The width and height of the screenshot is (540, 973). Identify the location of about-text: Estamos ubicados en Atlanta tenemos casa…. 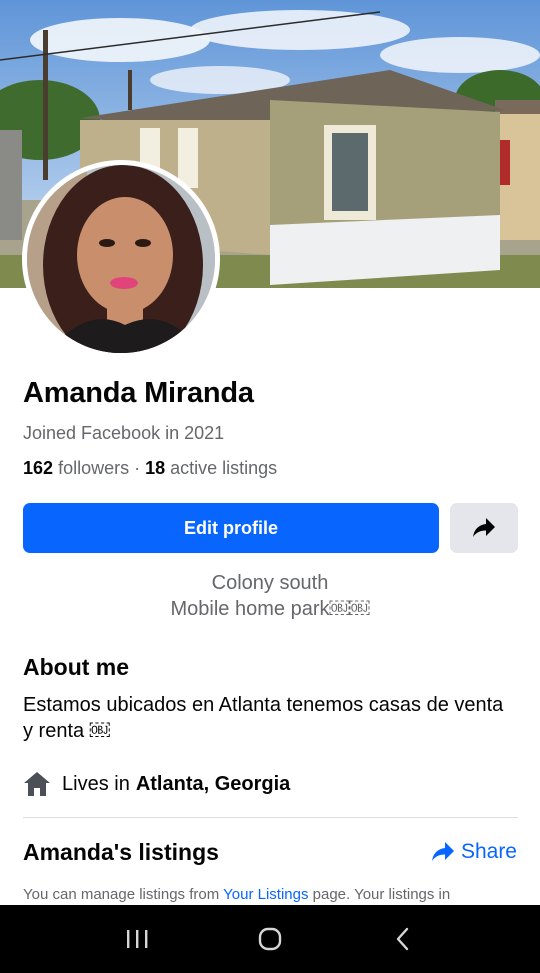
(263, 718).